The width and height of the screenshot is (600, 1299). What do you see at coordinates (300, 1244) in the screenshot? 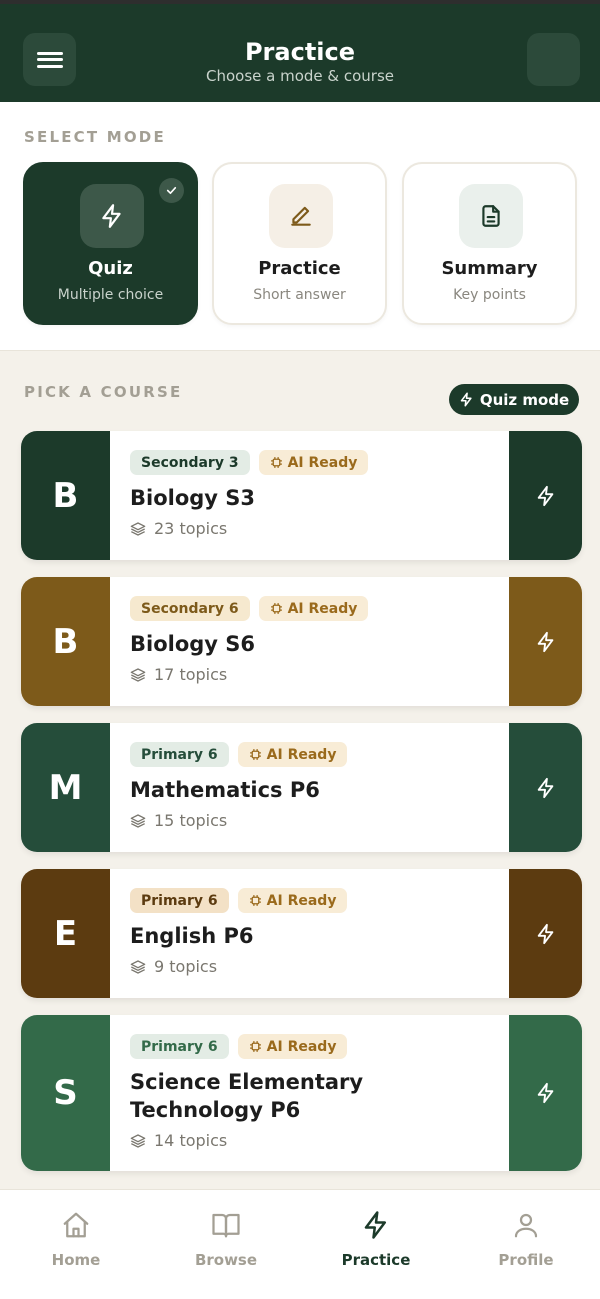
I see `bottom-nav: Home Browse Practice Profile` at bounding box center [300, 1244].